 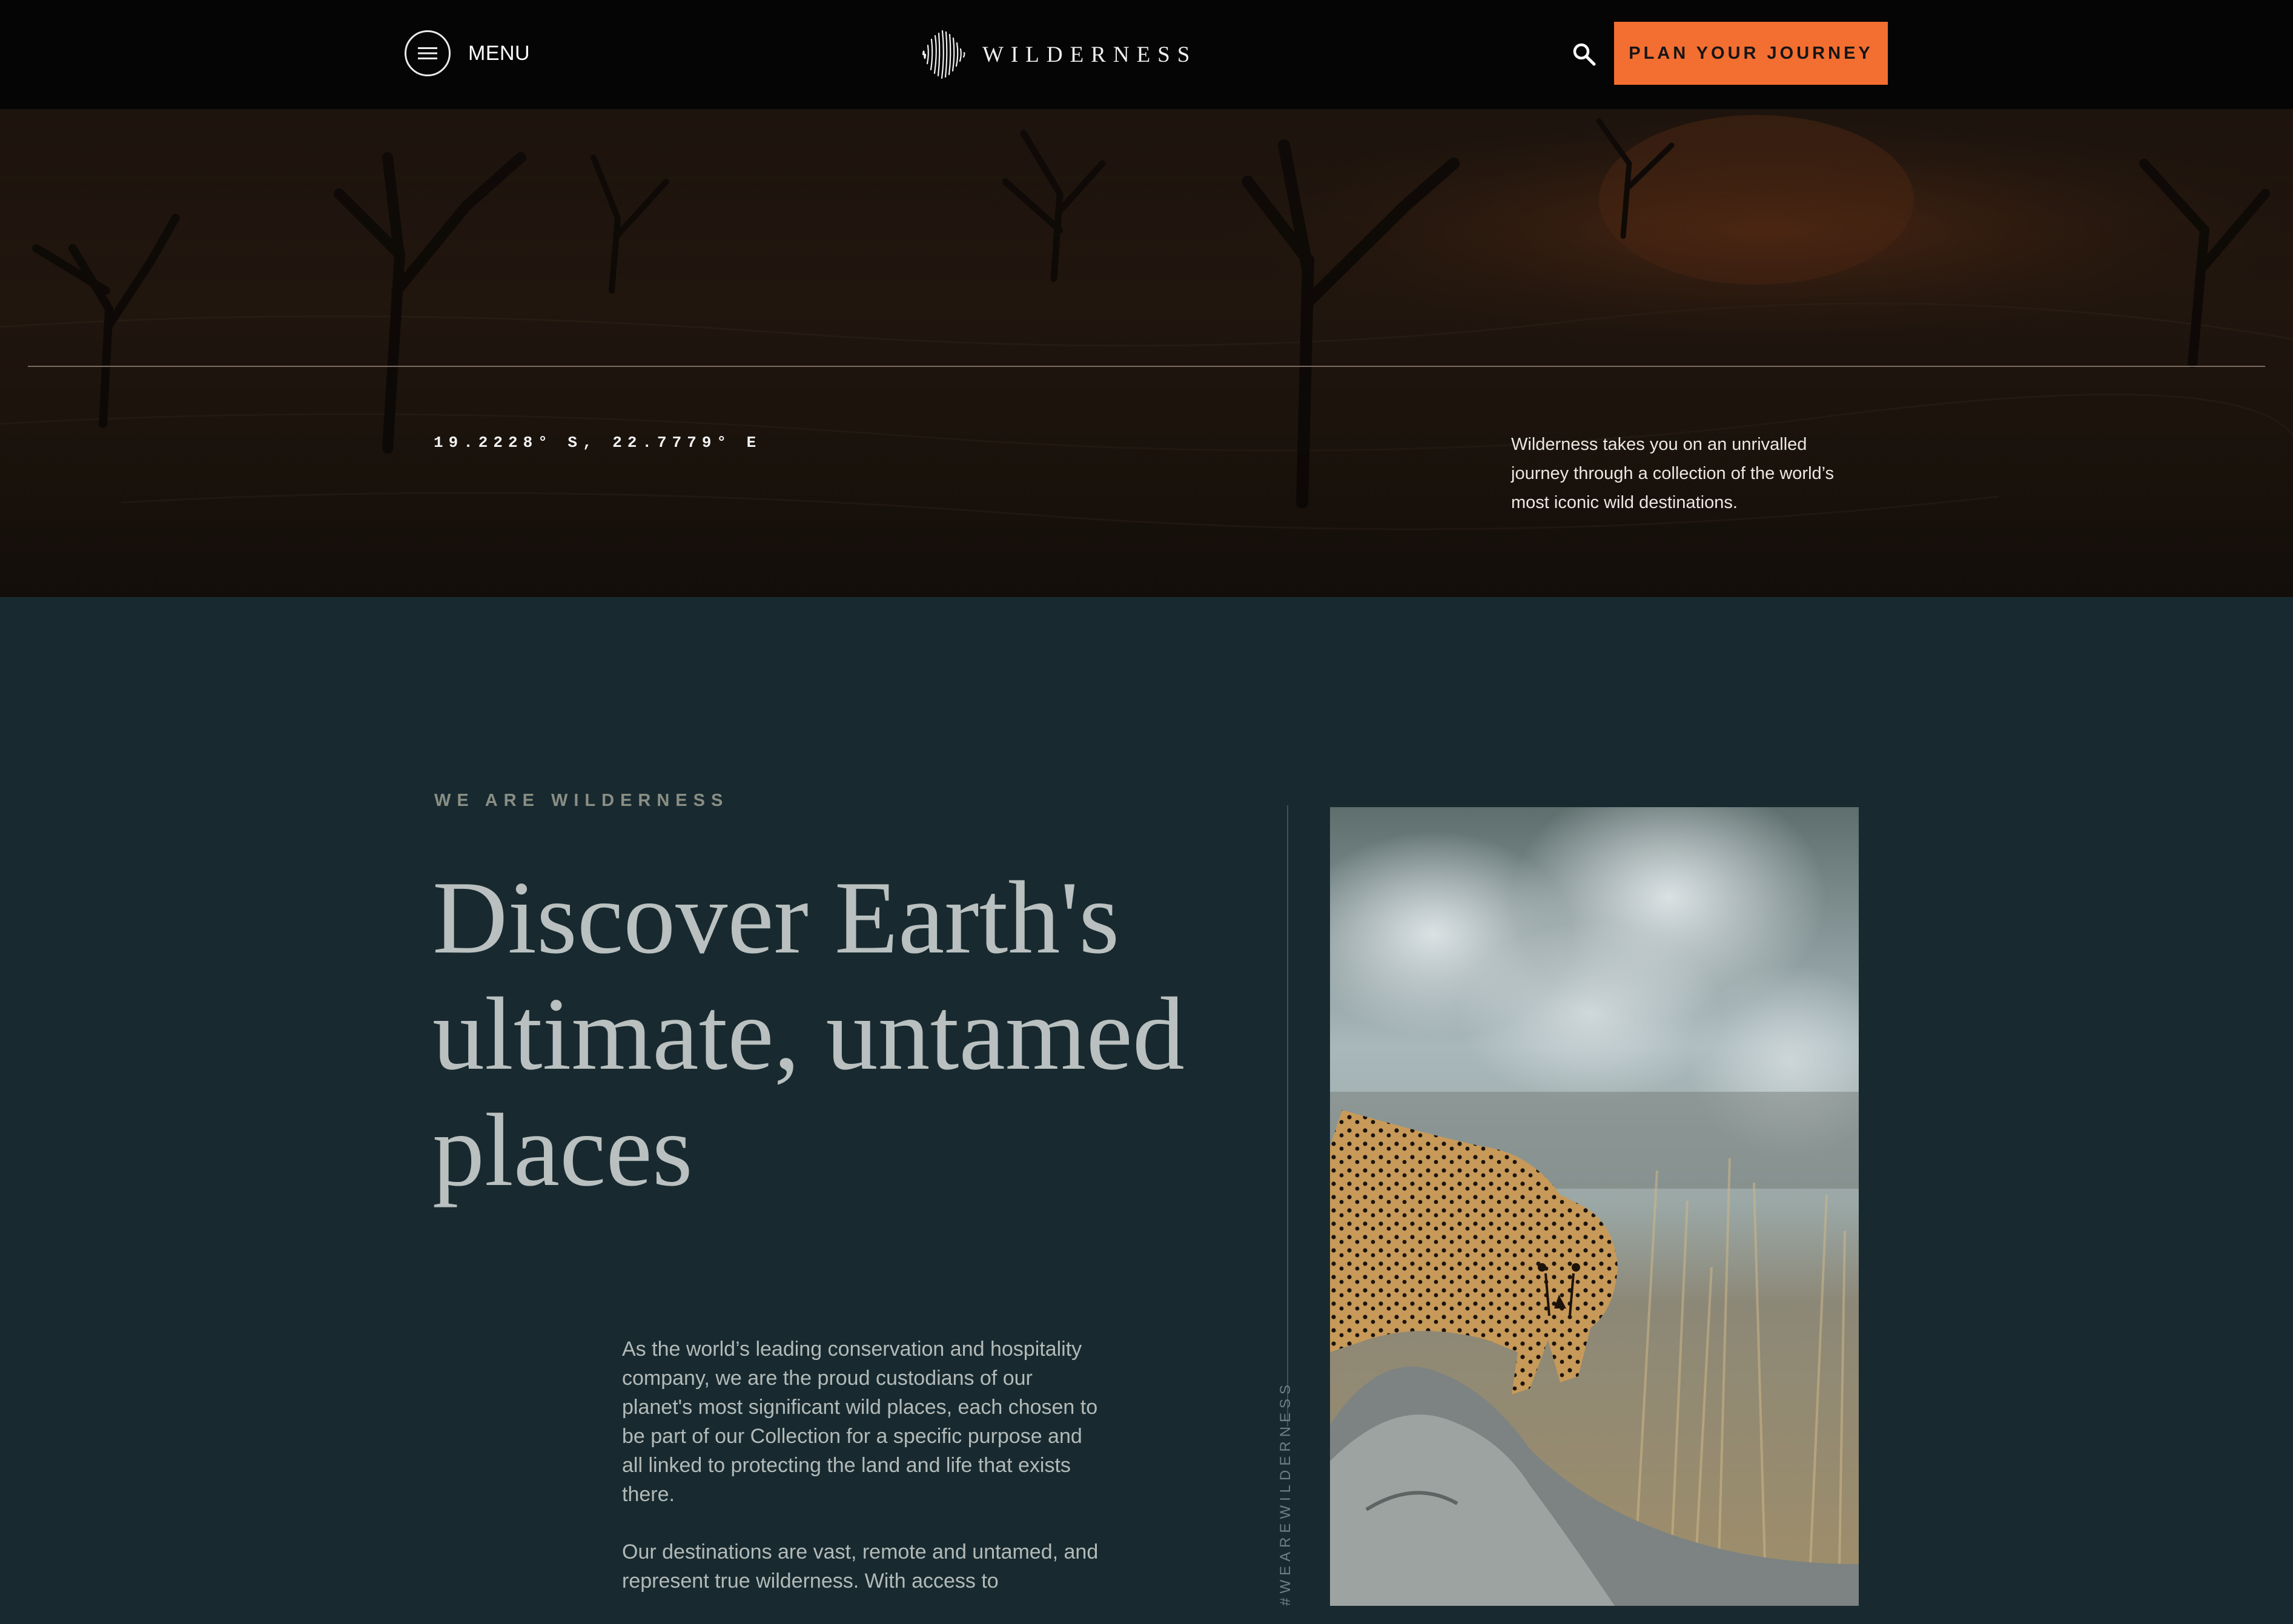 I want to click on hamburger-icon, so click(x=428, y=53).